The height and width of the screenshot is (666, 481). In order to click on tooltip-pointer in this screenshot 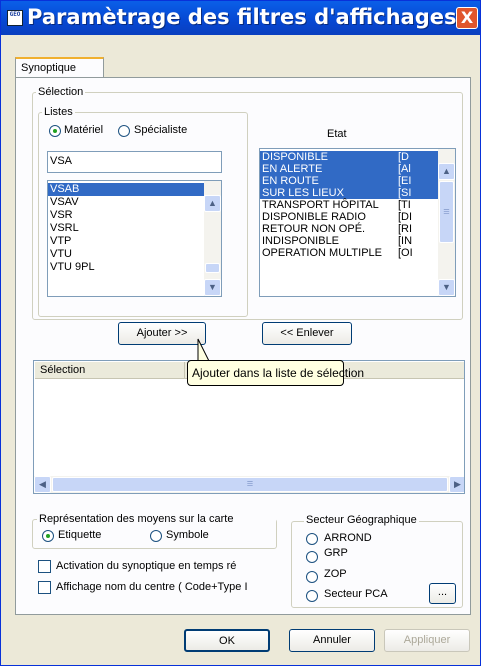, I will do `click(203, 350)`.